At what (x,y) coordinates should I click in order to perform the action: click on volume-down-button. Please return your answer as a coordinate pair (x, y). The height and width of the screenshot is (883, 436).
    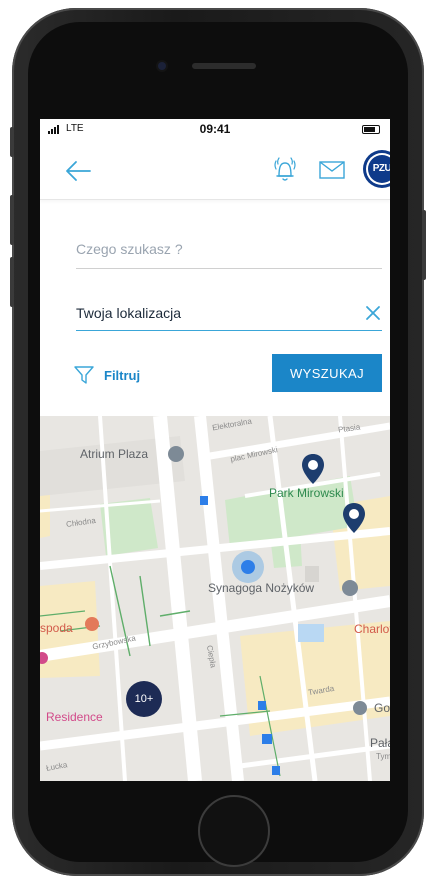
    Looking at the image, I should click on (12, 282).